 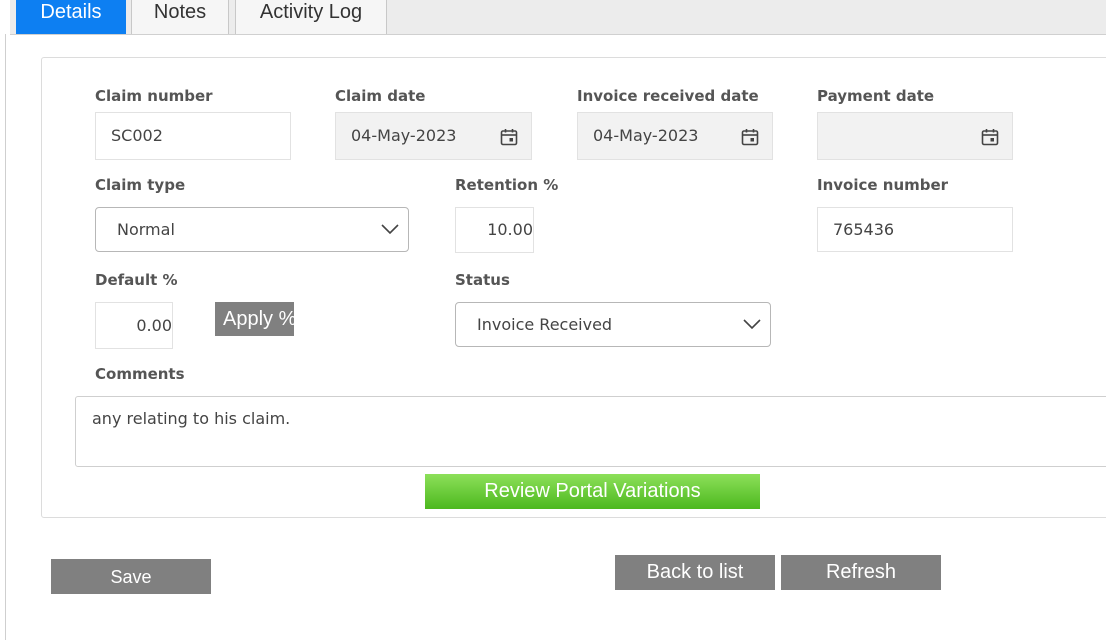 I want to click on payment-date-field, so click(x=915, y=136).